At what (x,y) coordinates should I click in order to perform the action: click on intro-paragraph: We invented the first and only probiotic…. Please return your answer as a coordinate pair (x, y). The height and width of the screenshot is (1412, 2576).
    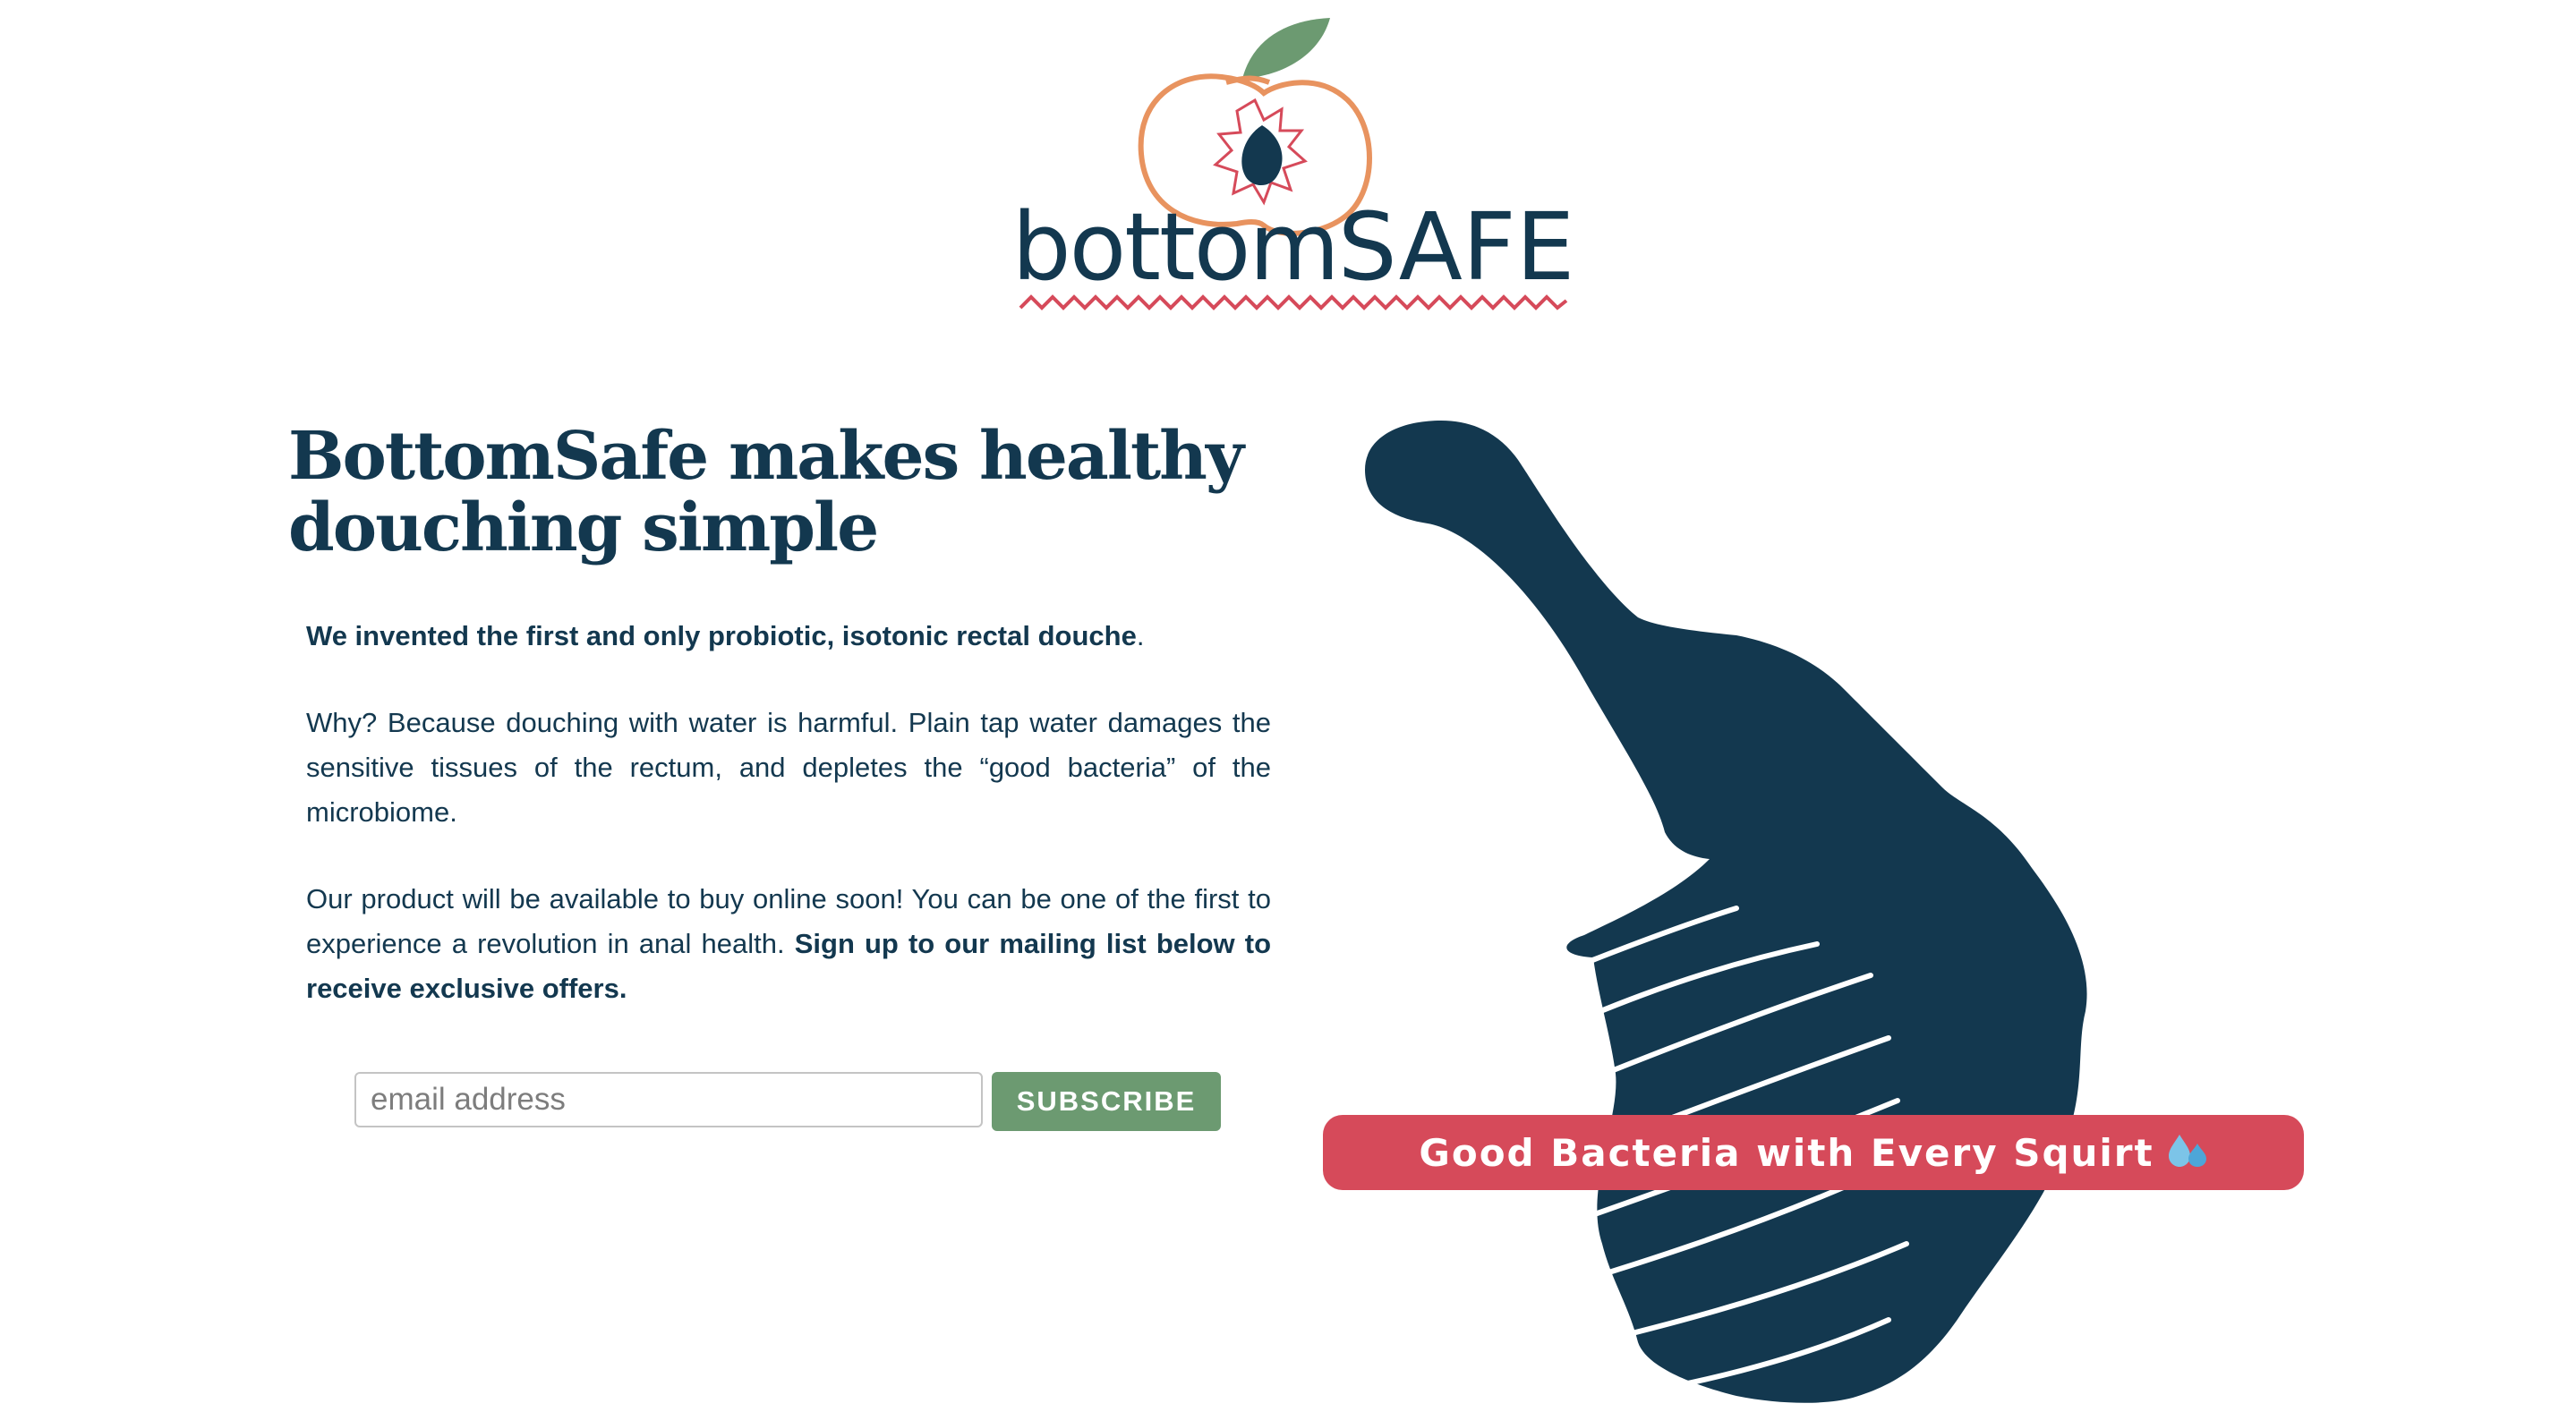
    Looking at the image, I should click on (788, 636).